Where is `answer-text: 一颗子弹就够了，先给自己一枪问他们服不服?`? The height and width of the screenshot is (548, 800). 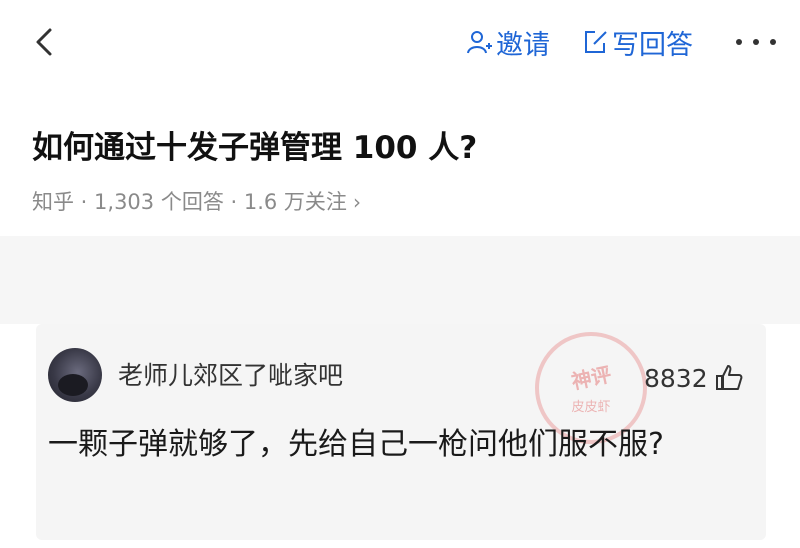
answer-text: 一颗子弹就够了，先给自己一枪问他们服不服? is located at coordinates (356, 444).